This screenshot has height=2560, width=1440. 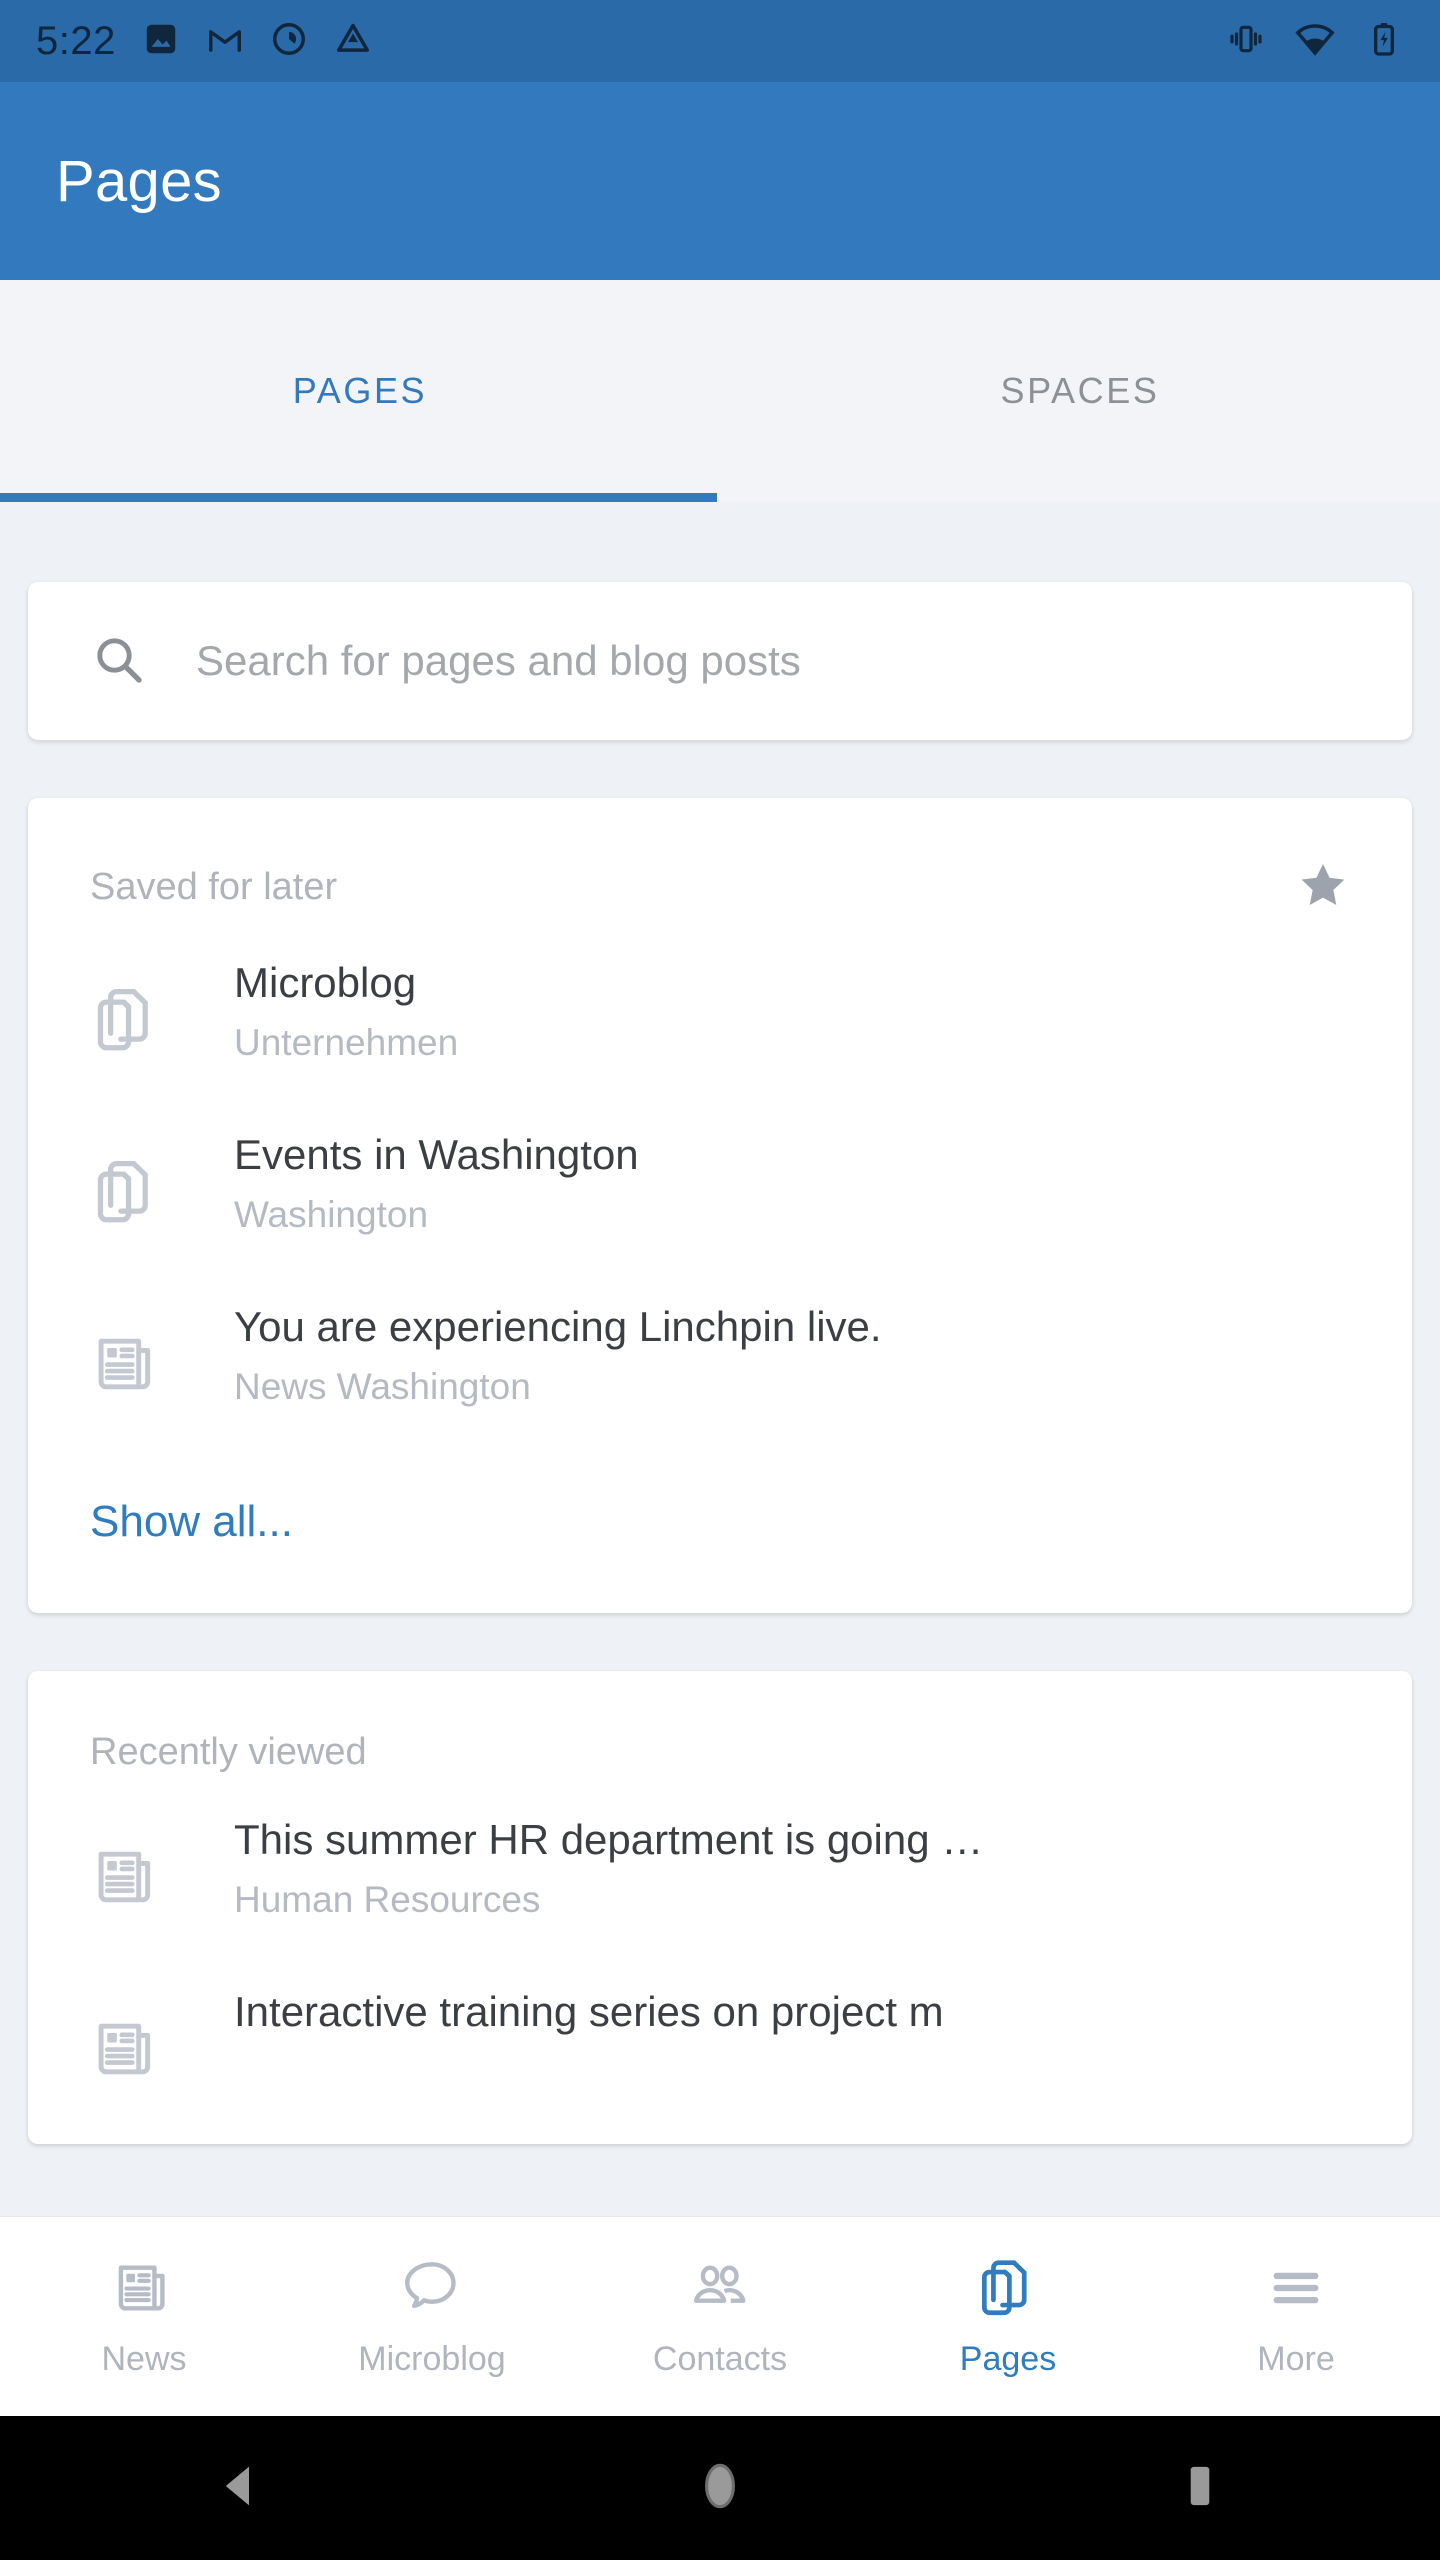 I want to click on status-bar: 5:22, so click(x=720, y=41).